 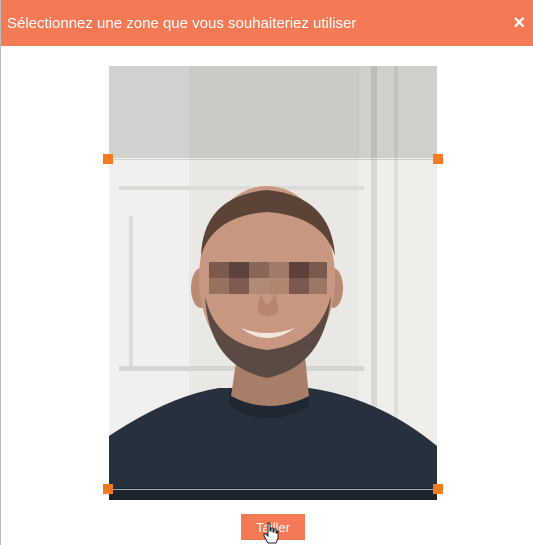 I want to click on crop-outside-overlay-top, so click(x=273, y=113).